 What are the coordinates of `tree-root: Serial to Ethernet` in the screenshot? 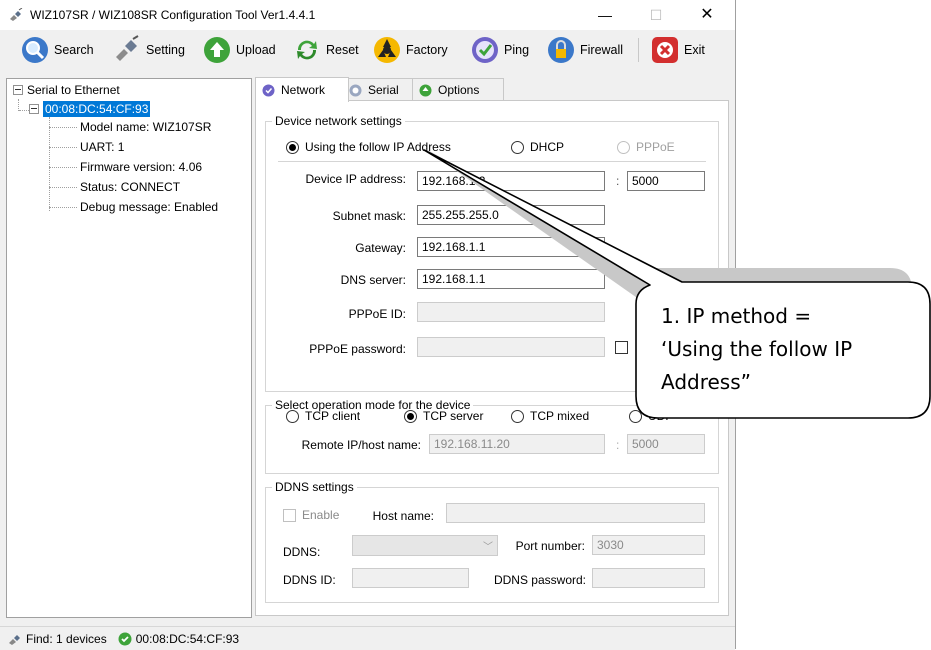 It's located at (66, 90).